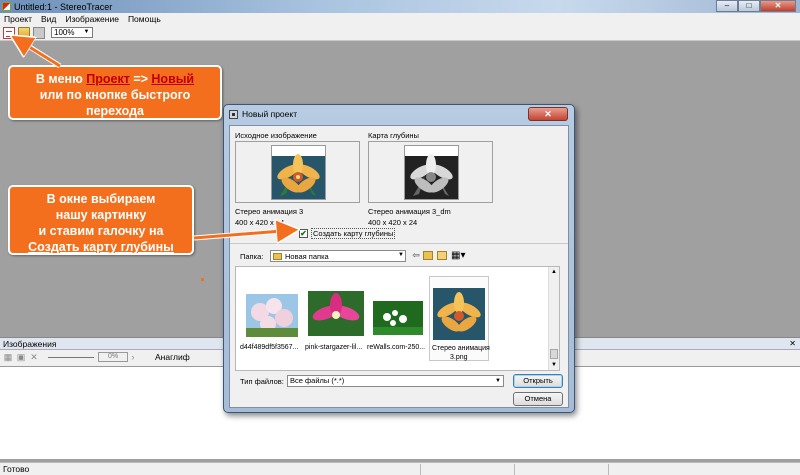  I want to click on callout-1-line2: или по кнопке быстрого, so click(115, 95).